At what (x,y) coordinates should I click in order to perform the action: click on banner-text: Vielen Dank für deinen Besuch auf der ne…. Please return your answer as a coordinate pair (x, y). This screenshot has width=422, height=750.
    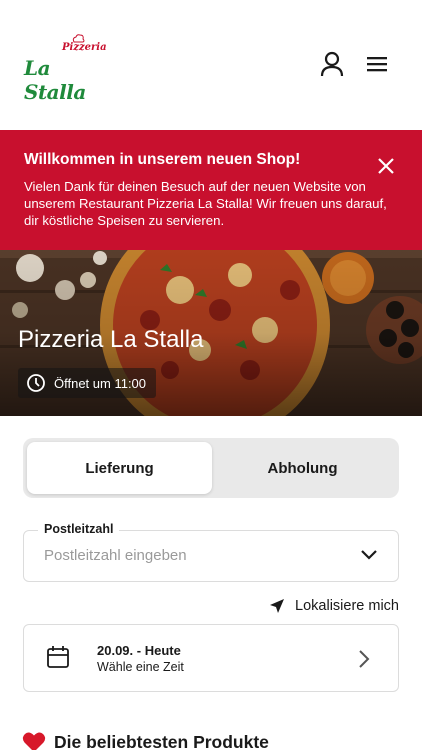
    Looking at the image, I should click on (205, 203).